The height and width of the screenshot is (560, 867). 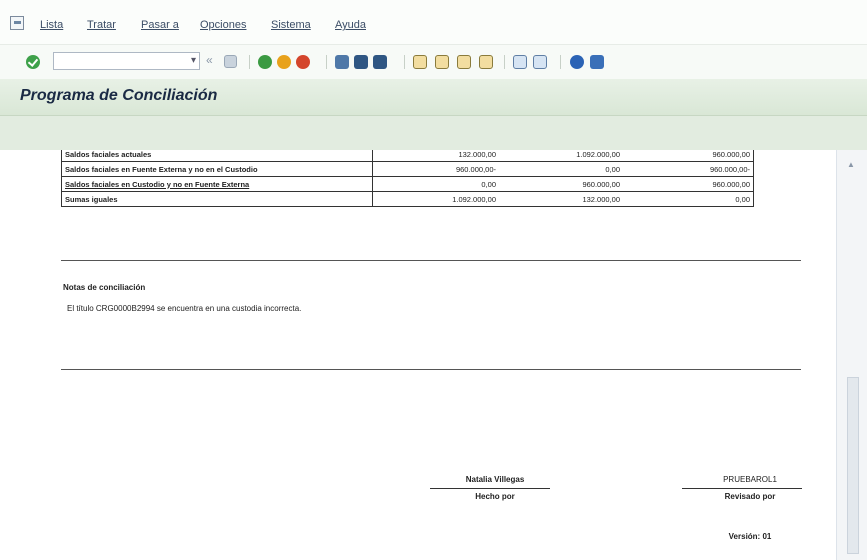 What do you see at coordinates (464, 62) in the screenshot?
I see `next-page-icon` at bounding box center [464, 62].